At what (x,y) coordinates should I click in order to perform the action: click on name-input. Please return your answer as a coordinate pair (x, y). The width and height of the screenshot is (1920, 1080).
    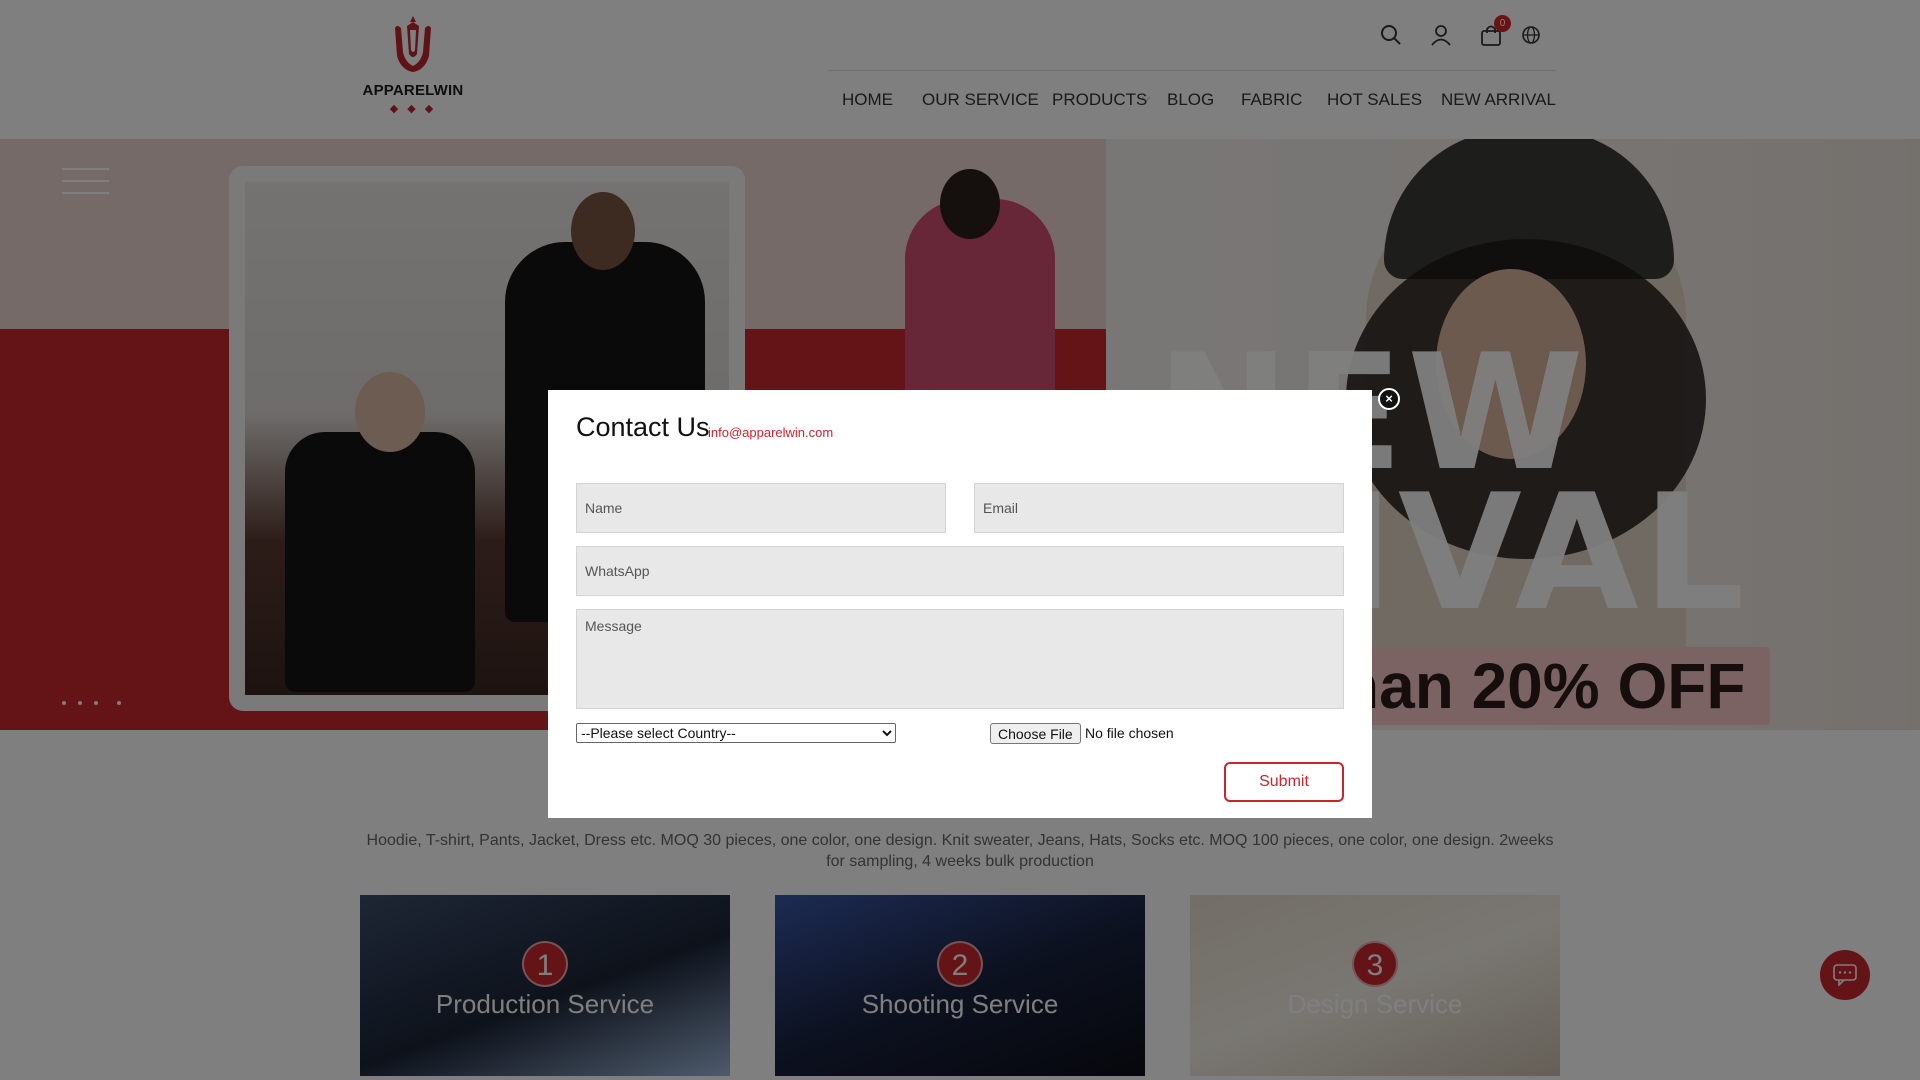
    Looking at the image, I should click on (761, 508).